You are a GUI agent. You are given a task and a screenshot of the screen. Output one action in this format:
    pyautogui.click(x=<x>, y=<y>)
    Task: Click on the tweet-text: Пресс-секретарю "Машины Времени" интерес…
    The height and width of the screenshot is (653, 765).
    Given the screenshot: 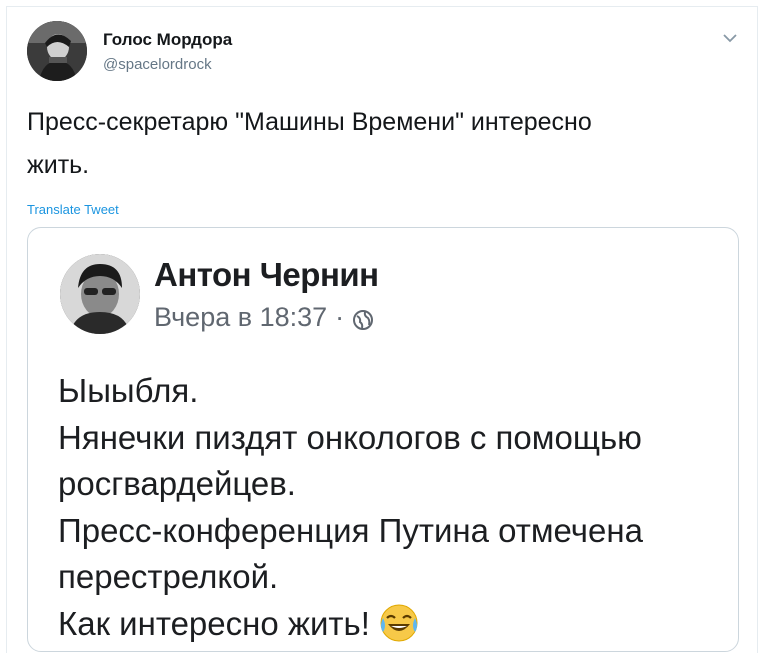 What is the action you would take?
    pyautogui.click(x=377, y=144)
    